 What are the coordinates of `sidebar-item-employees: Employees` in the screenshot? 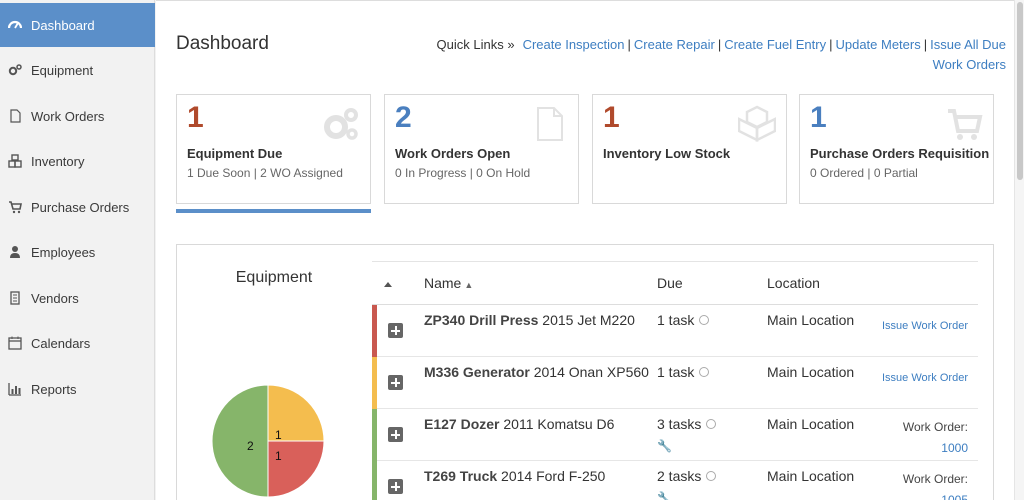 It's located at (77, 252).